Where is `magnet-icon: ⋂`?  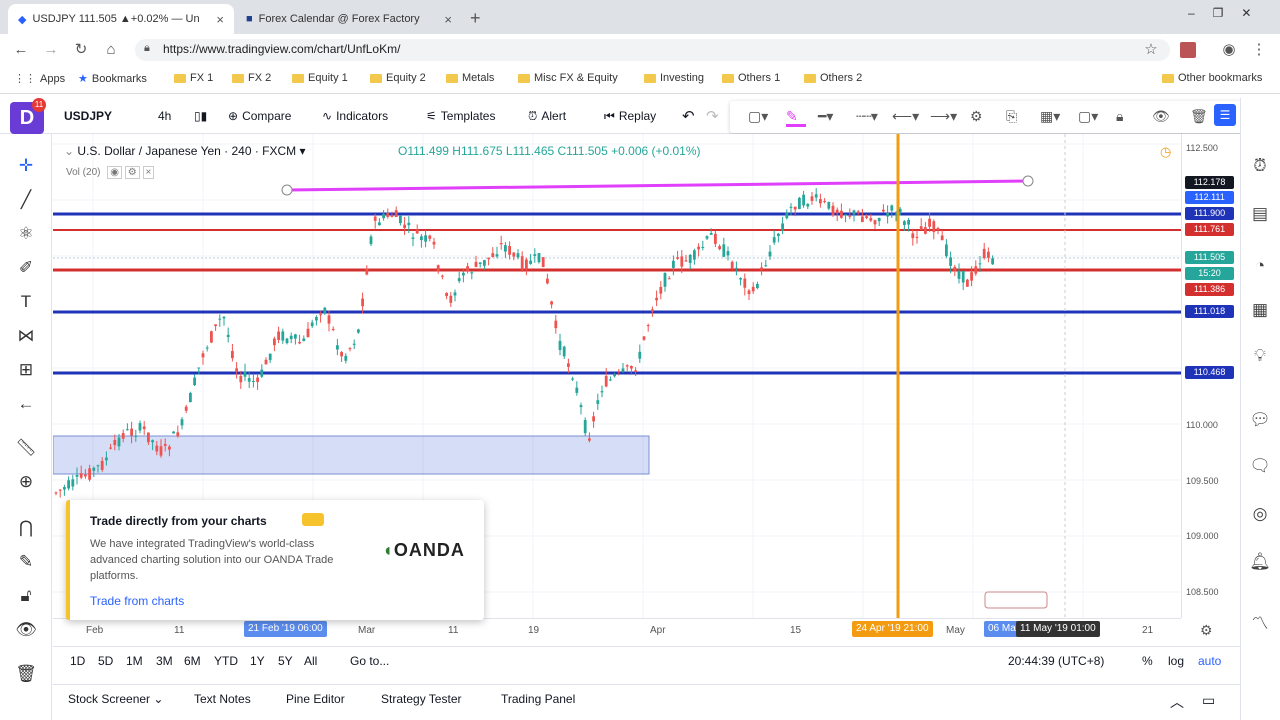
magnet-icon: ⋂ is located at coordinates (26, 528).